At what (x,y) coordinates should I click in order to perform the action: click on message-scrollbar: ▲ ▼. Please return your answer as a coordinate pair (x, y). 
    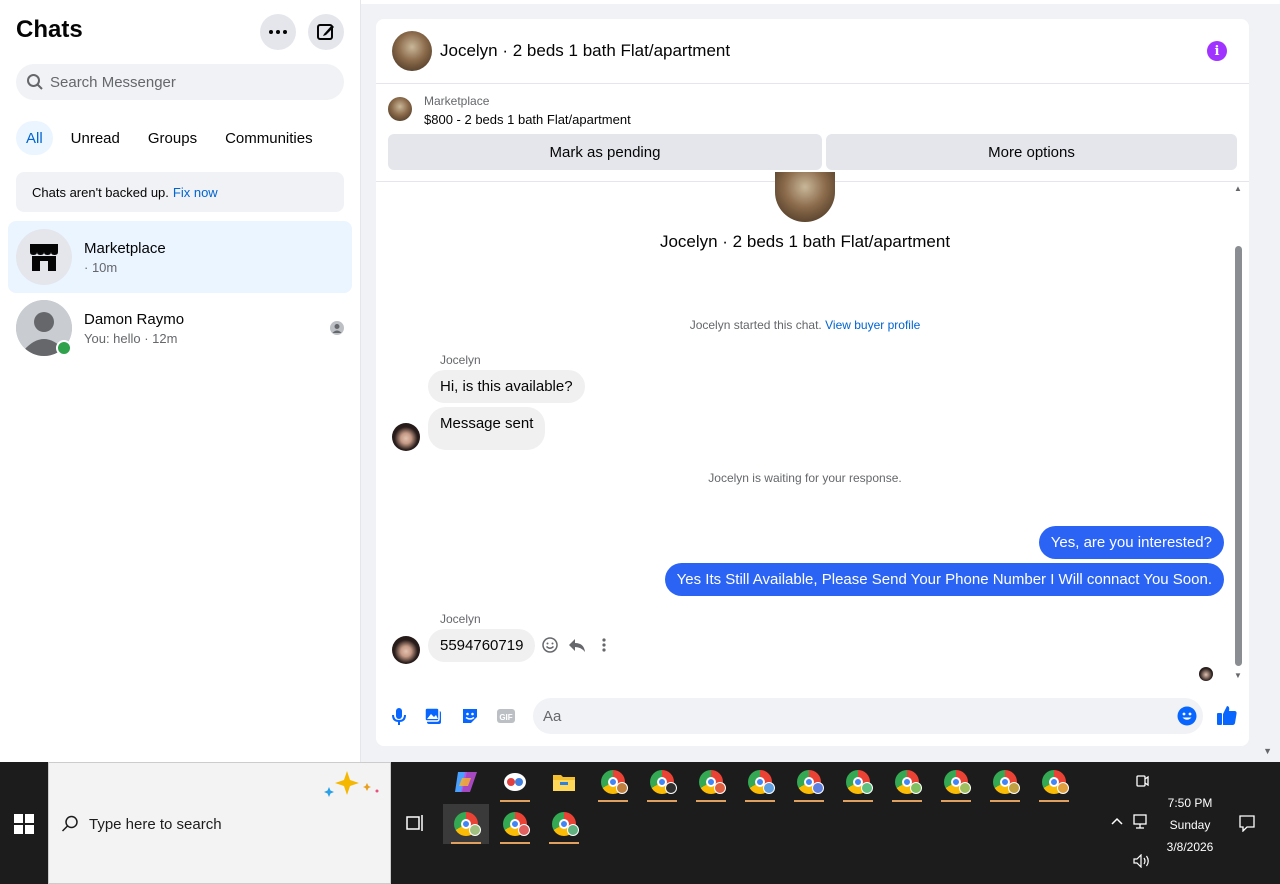
    Looking at the image, I should click on (1238, 434).